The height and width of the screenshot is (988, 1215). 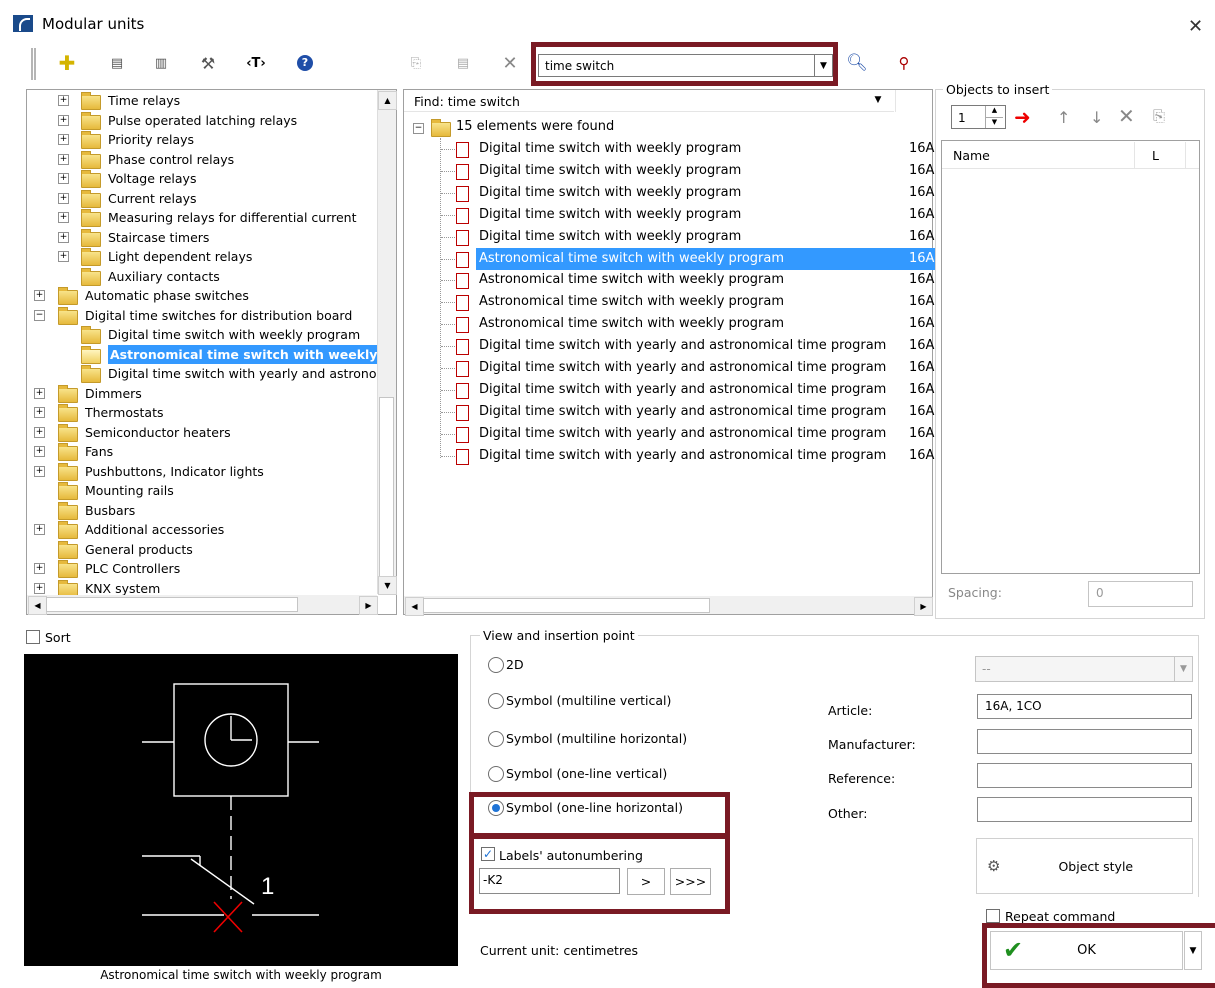 What do you see at coordinates (1084, 775) in the screenshot?
I see `reference-field` at bounding box center [1084, 775].